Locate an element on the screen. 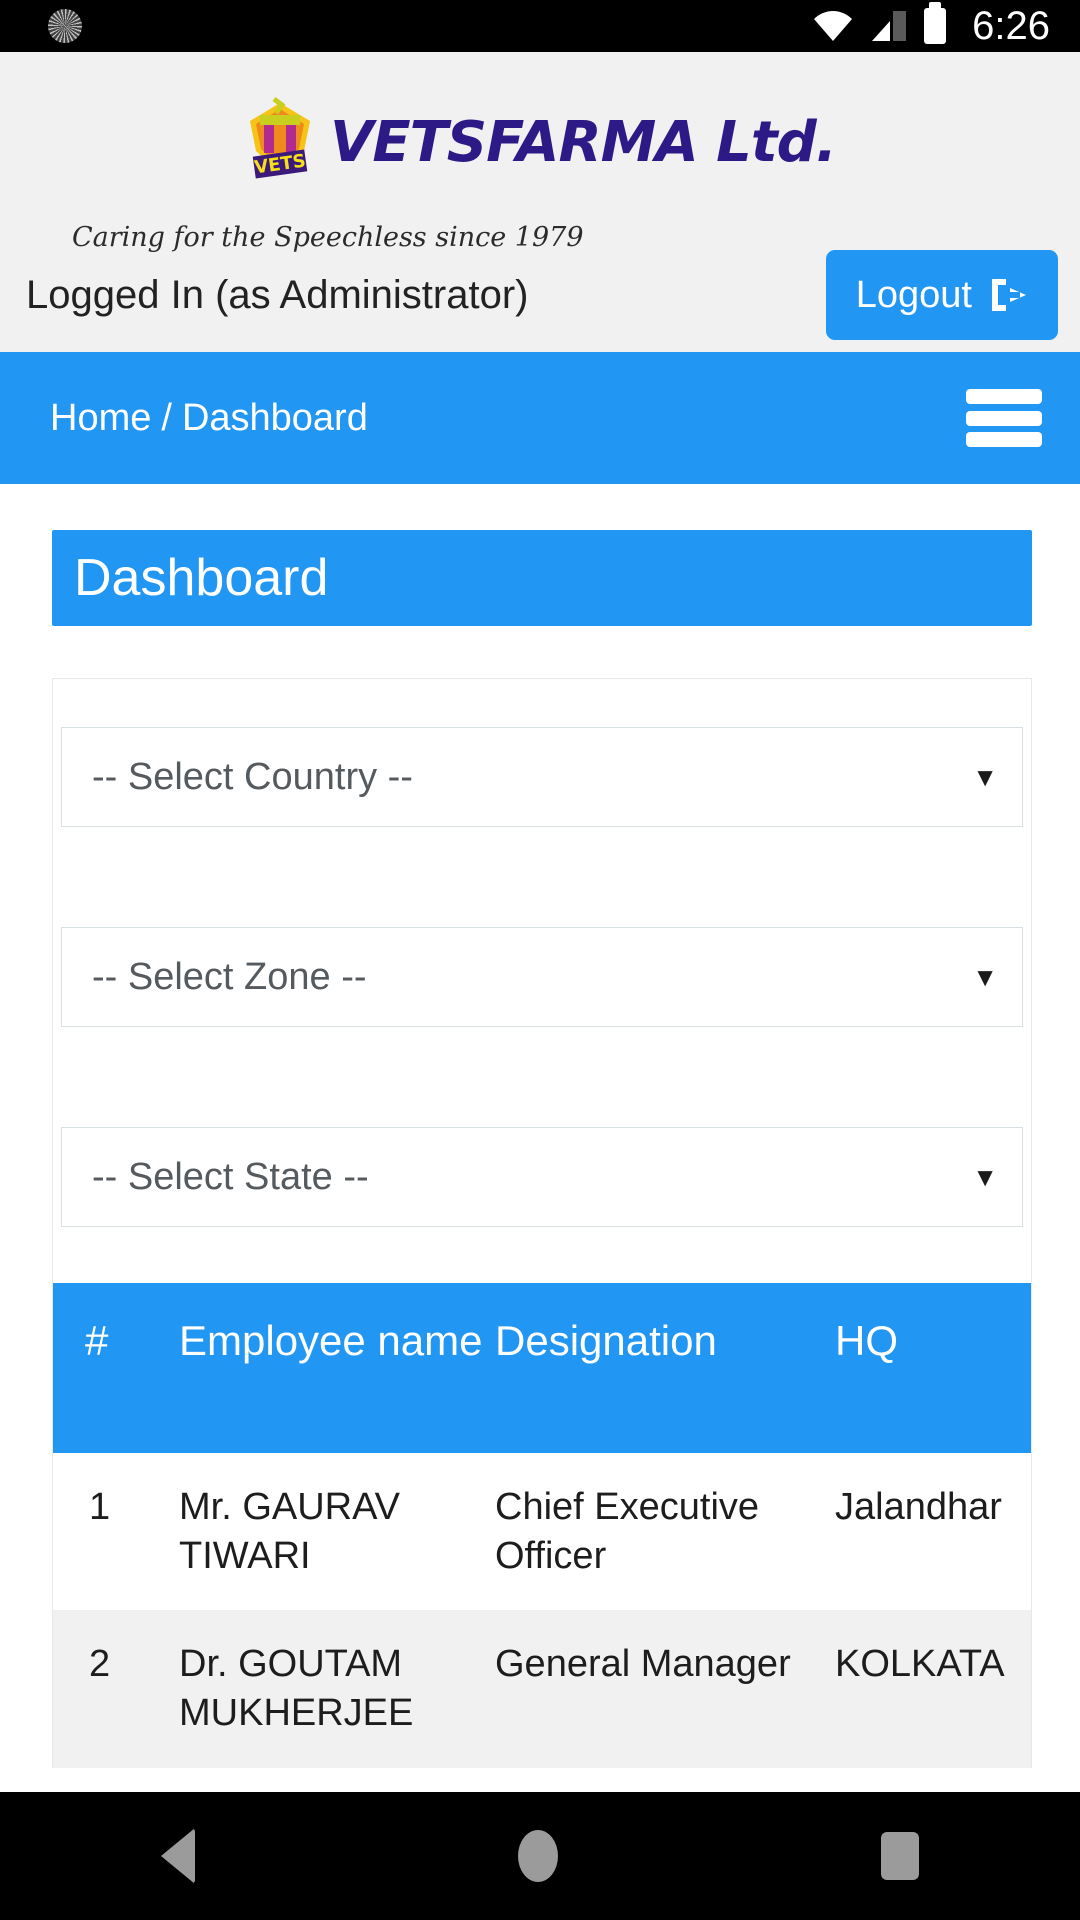 The height and width of the screenshot is (1920, 1080). zone-select: -- Select Zone -- ▼ is located at coordinates (542, 977).